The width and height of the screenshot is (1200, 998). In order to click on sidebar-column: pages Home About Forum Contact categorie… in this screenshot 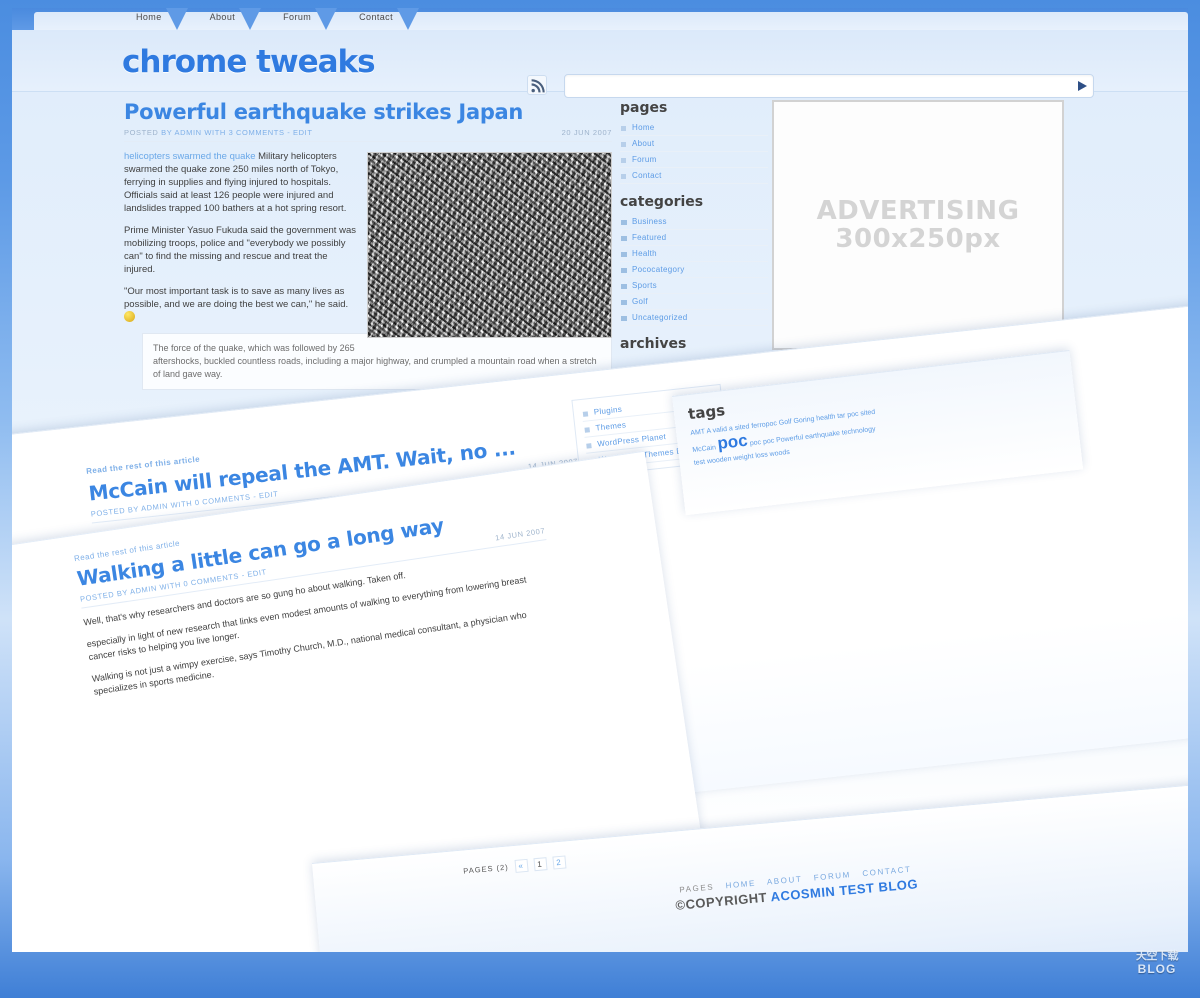, I will do `click(694, 231)`.